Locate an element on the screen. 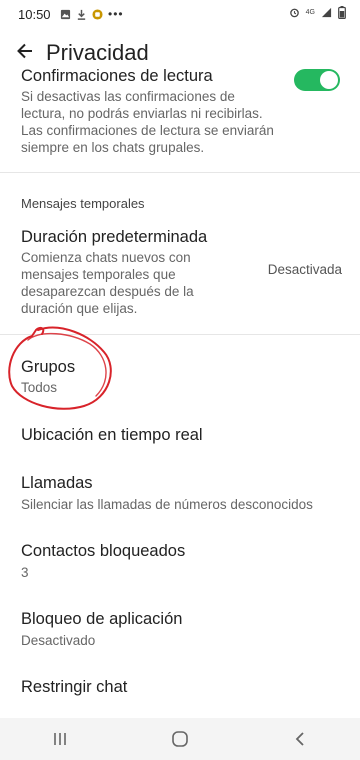  blocked-contacts-row: Contactos bloqueados 3 is located at coordinates (180, 562).